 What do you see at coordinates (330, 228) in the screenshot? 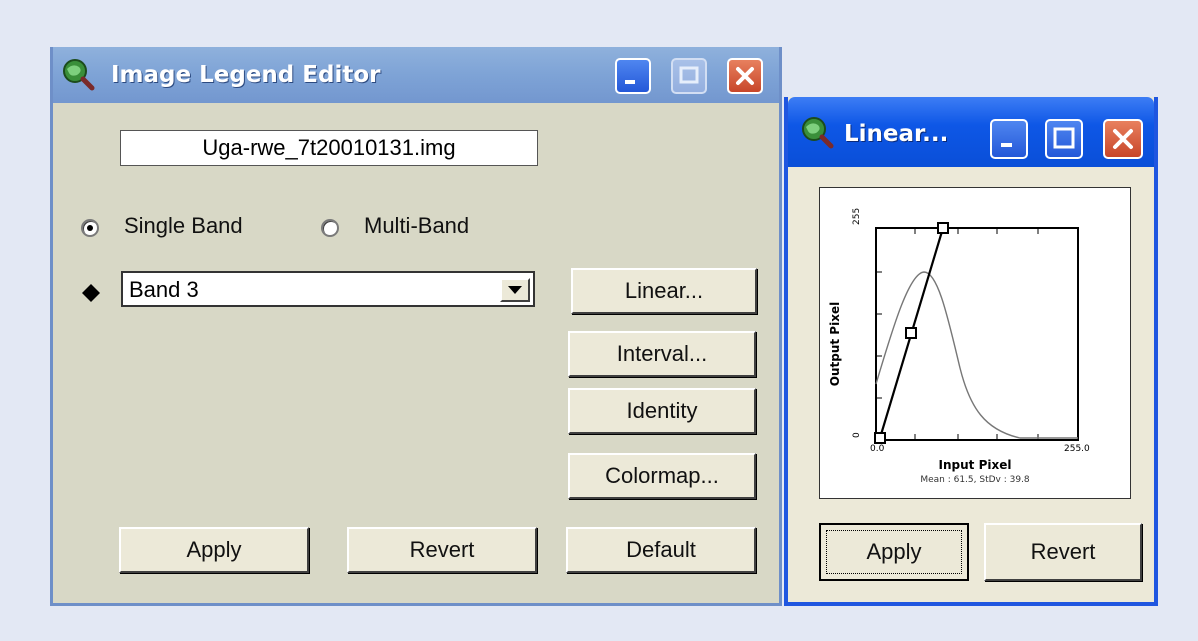
I see `multi-band-radio` at bounding box center [330, 228].